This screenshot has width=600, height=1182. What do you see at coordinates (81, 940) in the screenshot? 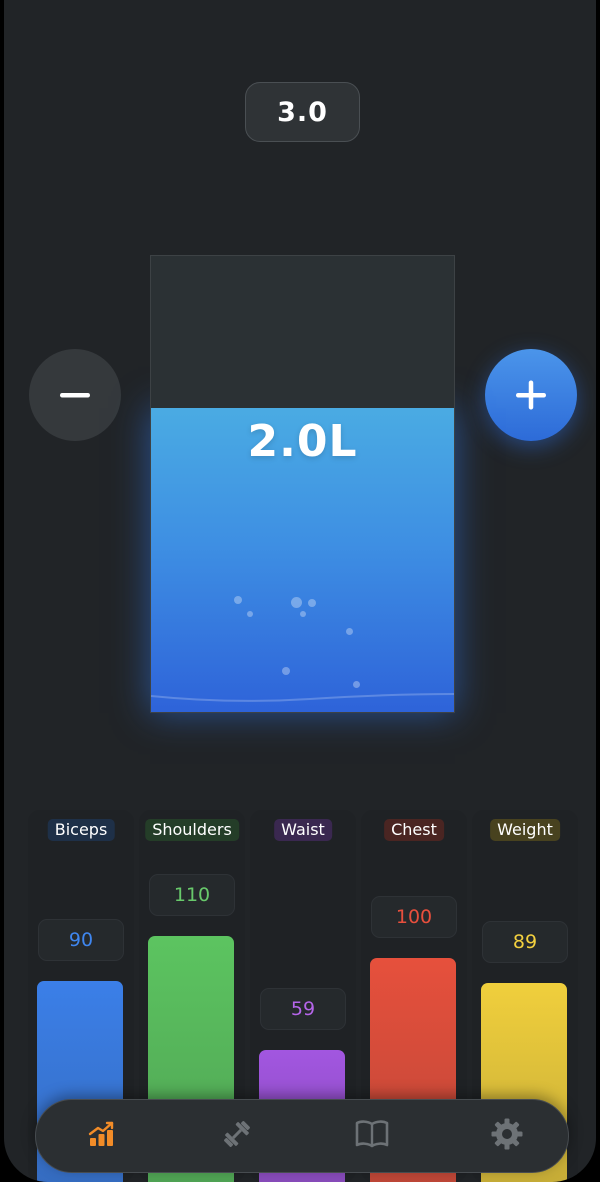
I see `stat-value-biceps: 90` at bounding box center [81, 940].